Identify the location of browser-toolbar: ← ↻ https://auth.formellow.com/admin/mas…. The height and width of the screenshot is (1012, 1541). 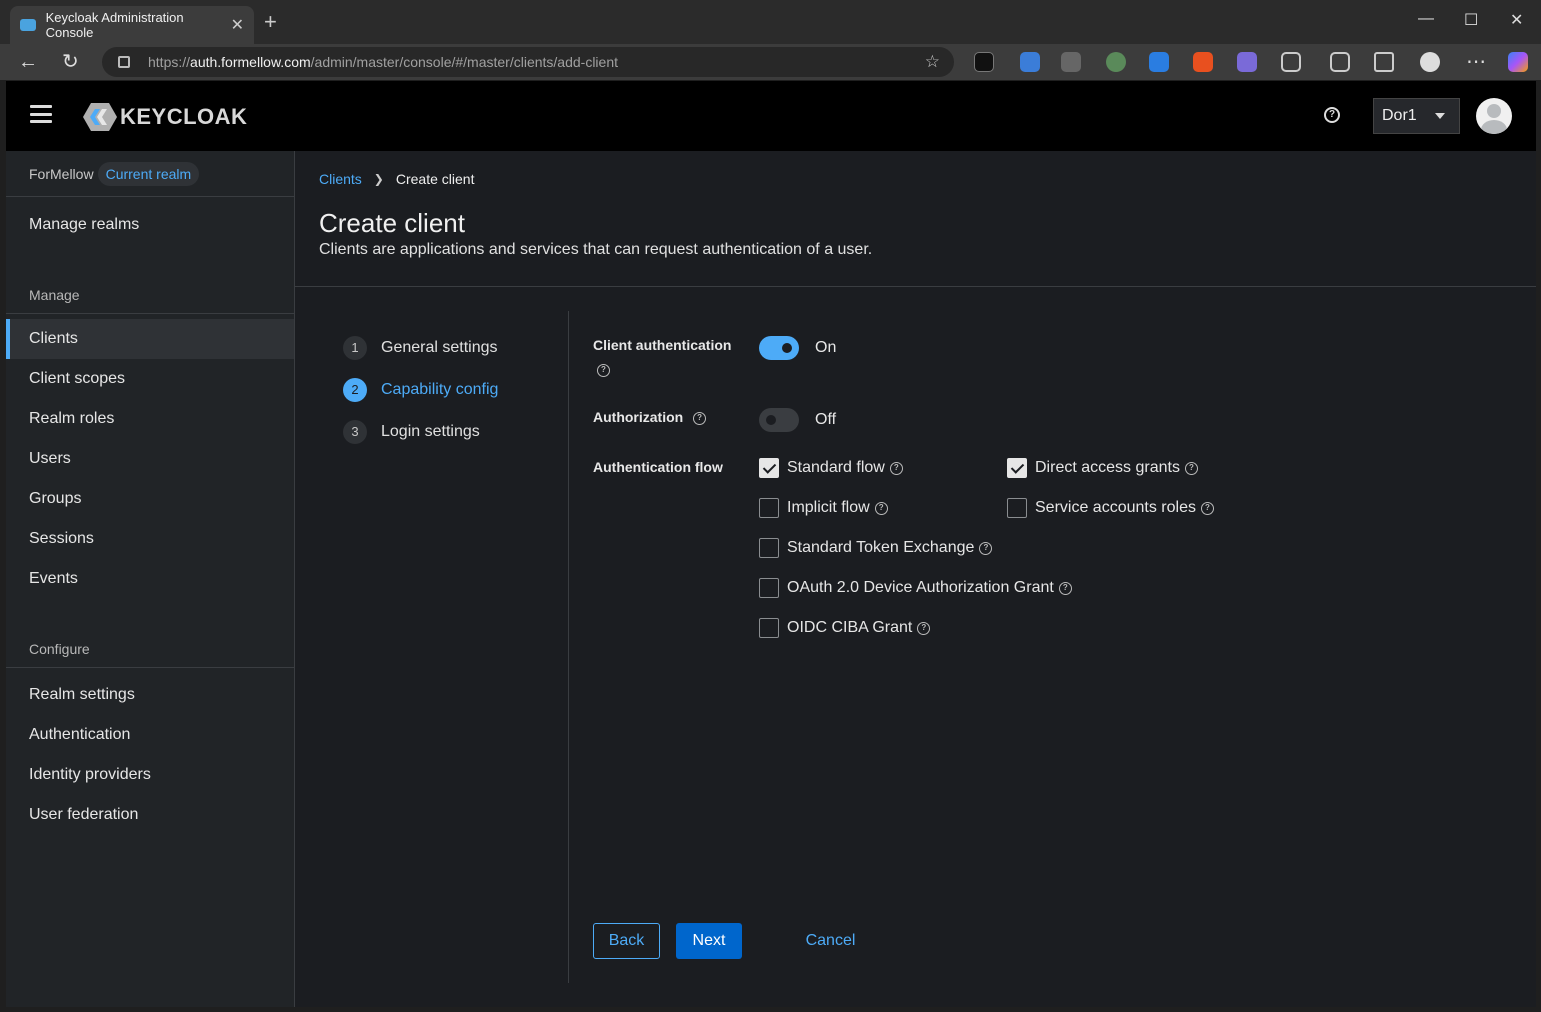
(770, 62).